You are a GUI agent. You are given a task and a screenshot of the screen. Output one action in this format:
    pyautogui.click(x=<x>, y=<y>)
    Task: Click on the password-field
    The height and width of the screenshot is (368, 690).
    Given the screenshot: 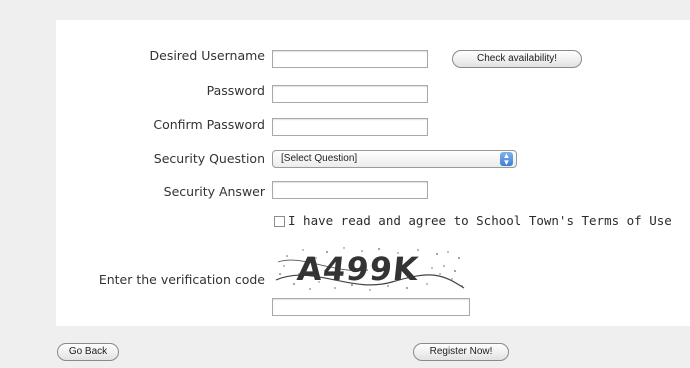 What is the action you would take?
    pyautogui.click(x=350, y=94)
    